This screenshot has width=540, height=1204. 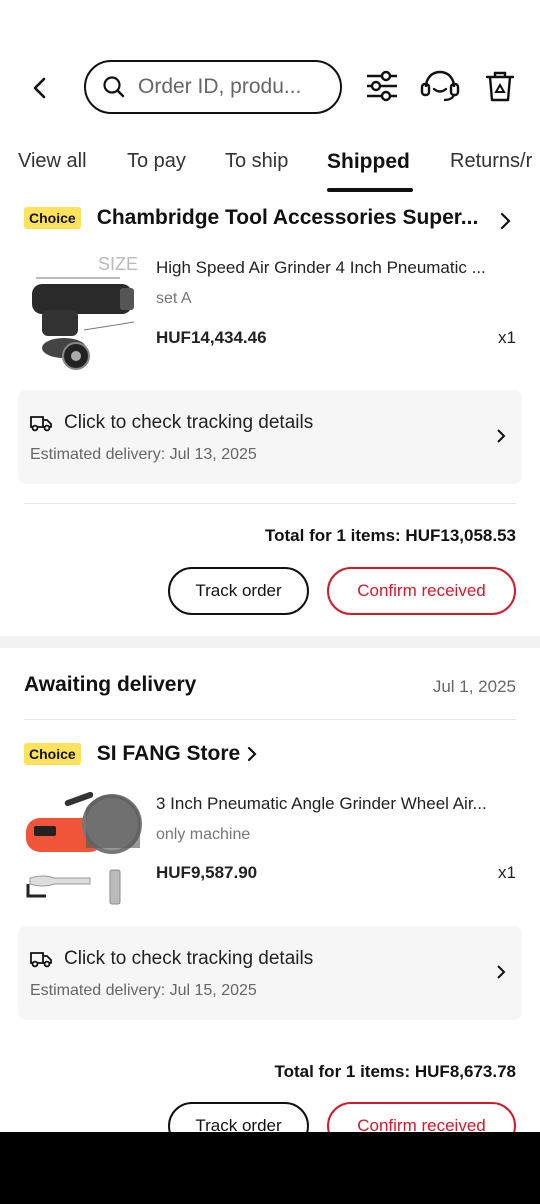 I want to click on product-thumbnail, so click(x=84, y=848).